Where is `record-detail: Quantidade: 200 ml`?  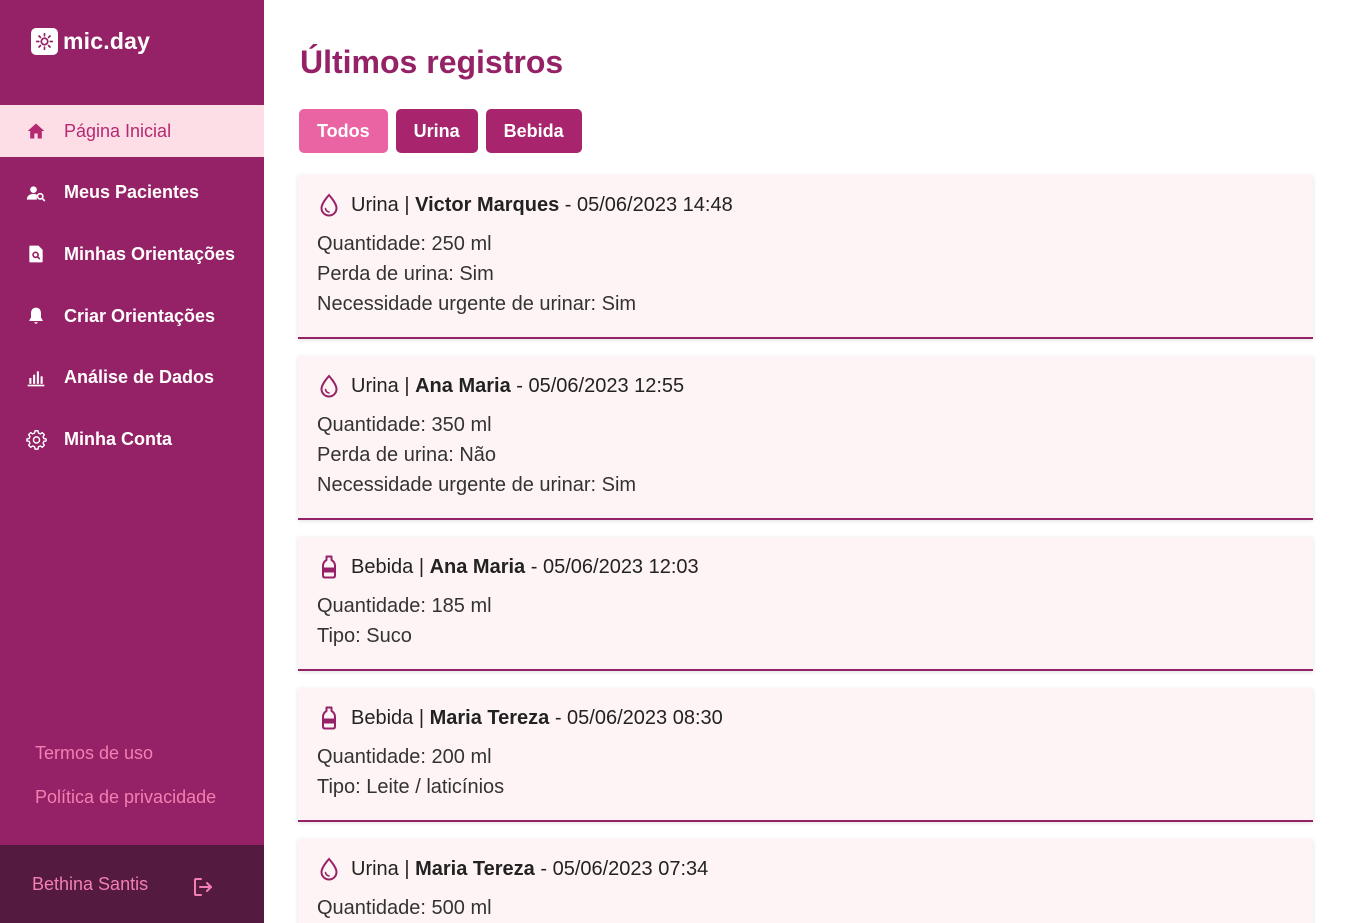
record-detail: Quantidade: 200 ml is located at coordinates (404, 757).